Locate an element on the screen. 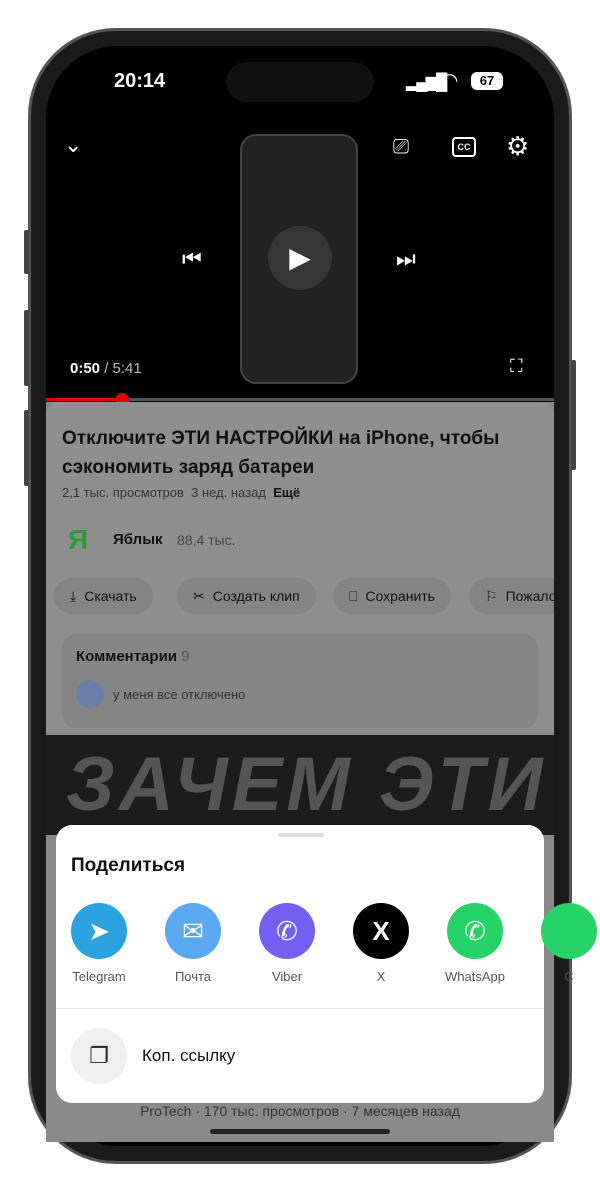  settings-gear-icon: ⚙ is located at coordinates (517, 146).